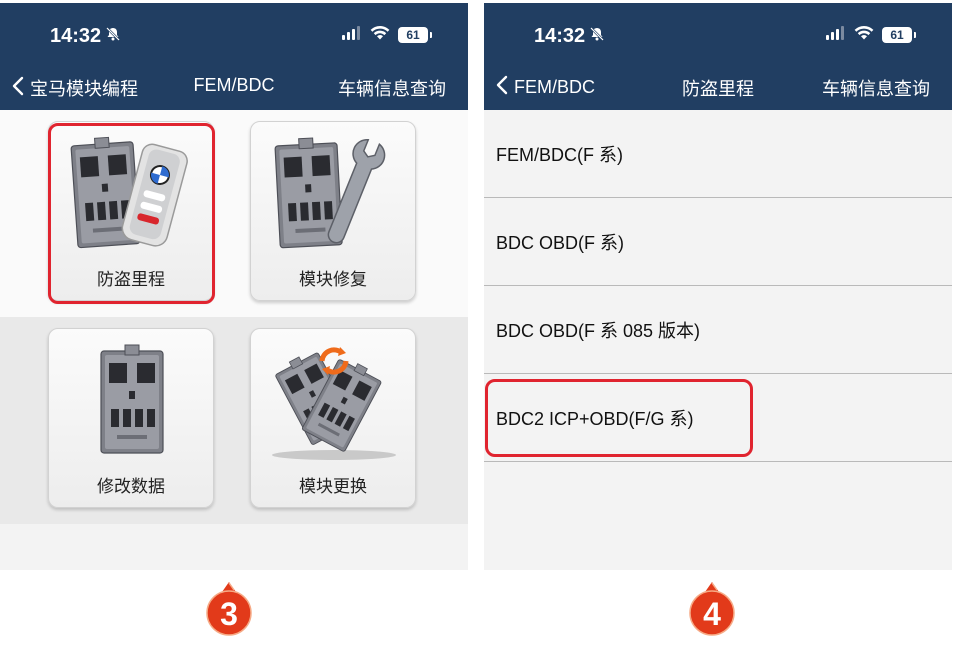 The height and width of the screenshot is (669, 955). Describe the element at coordinates (718, 56) in the screenshot. I see `top-bar: 14:32 61 FEM/BDC 防盗里程 车辆信息查询` at that location.